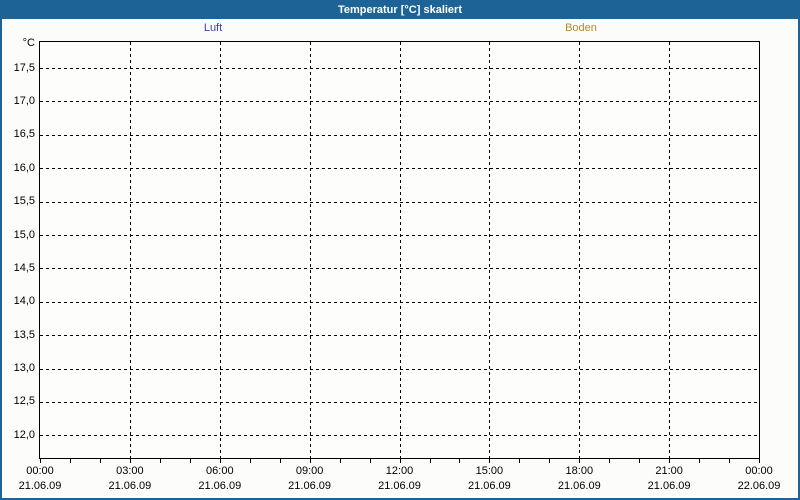  What do you see at coordinates (669, 471) in the screenshot?
I see `x-tick-time-label: 21:00` at bounding box center [669, 471].